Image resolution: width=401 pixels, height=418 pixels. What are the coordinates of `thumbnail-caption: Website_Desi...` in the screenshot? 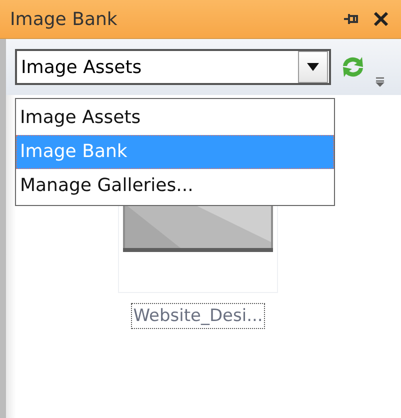 It's located at (198, 316).